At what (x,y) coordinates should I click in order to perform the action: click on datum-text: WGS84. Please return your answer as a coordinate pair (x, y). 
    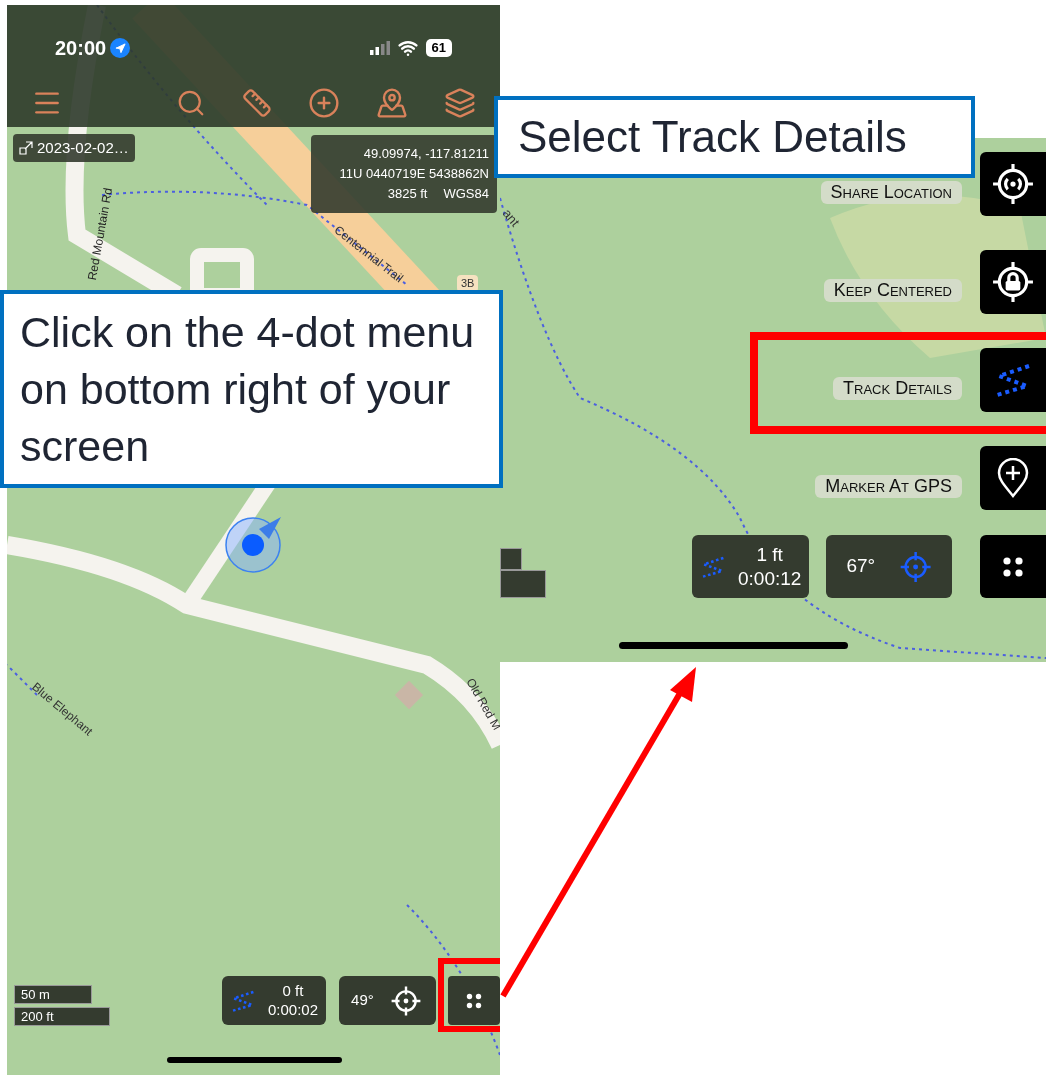
    Looking at the image, I should click on (466, 194).